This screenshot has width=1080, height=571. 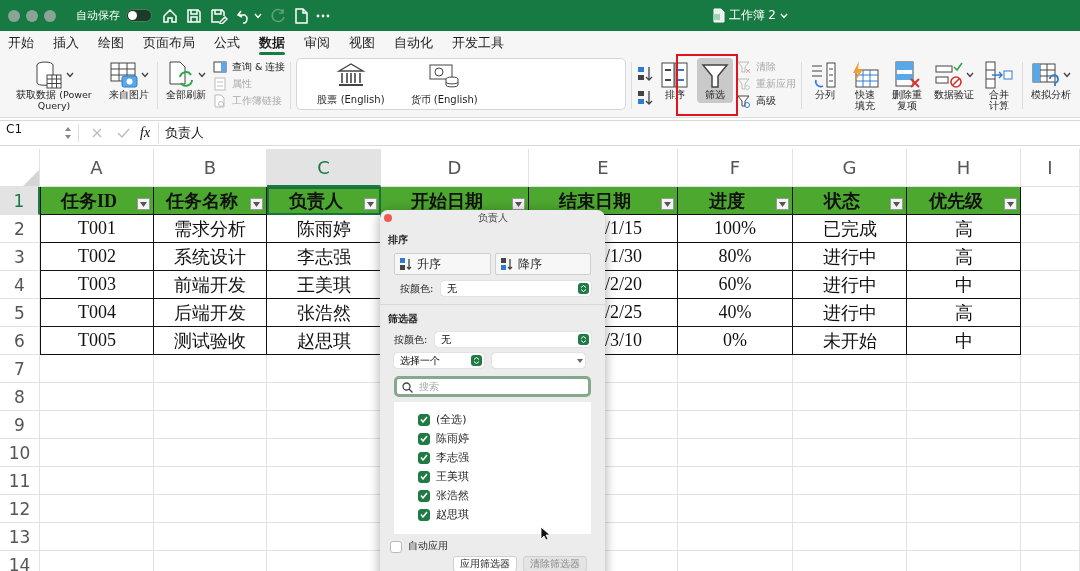 I want to click on ribbon-button: 全部刷新, so click(x=186, y=80).